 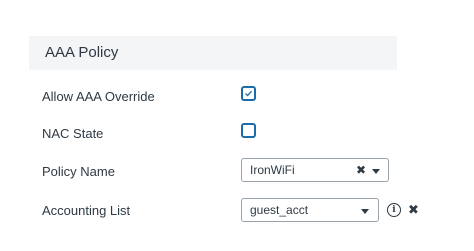 What do you see at coordinates (413, 210) in the screenshot?
I see `remove-close-icon: ✖` at bounding box center [413, 210].